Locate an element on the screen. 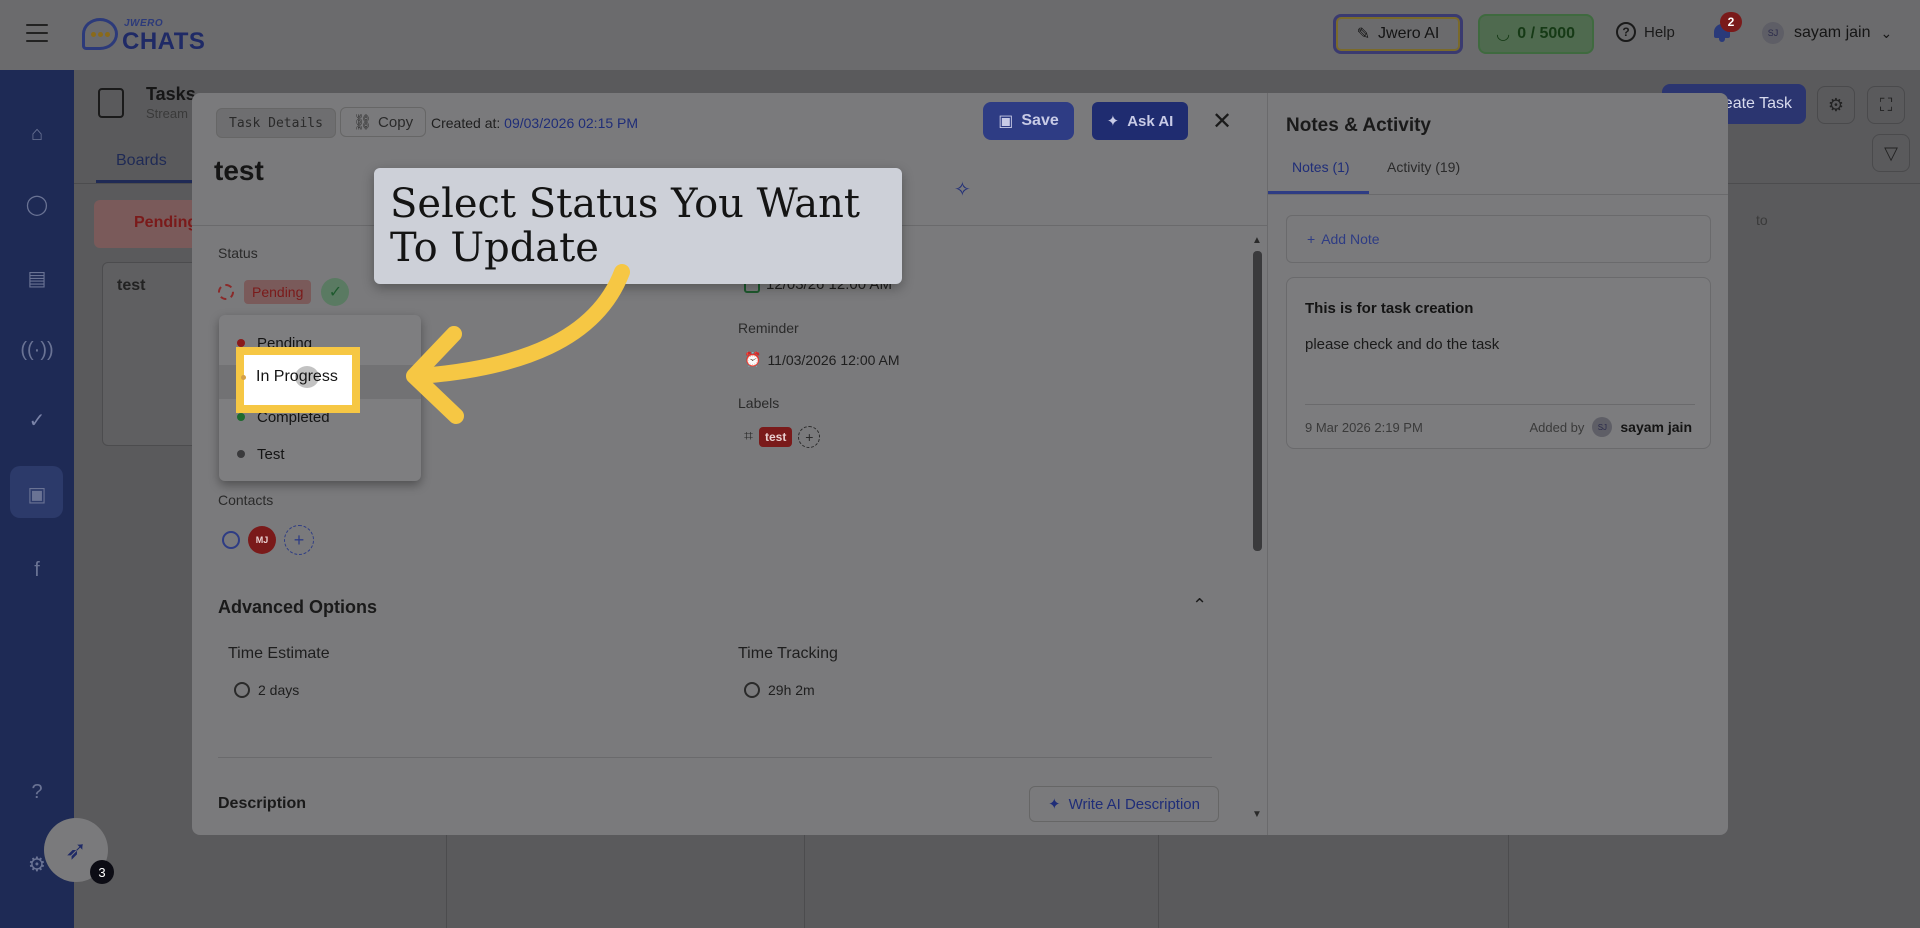 This screenshot has height=928, width=1920. reminder: ⏰ 11/03/2026 12:00 AM is located at coordinates (822, 359).